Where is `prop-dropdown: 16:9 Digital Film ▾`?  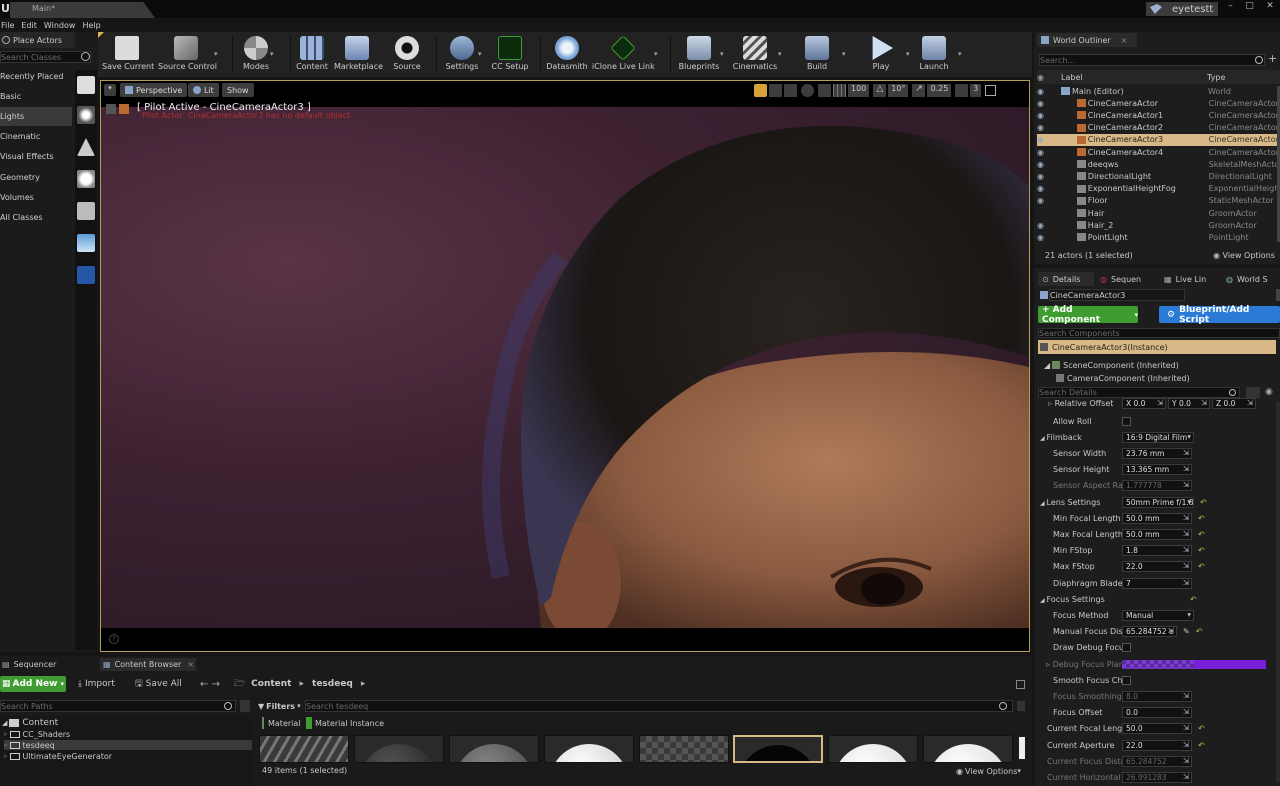 prop-dropdown: 16:9 Digital Film ▾ is located at coordinates (1158, 437).